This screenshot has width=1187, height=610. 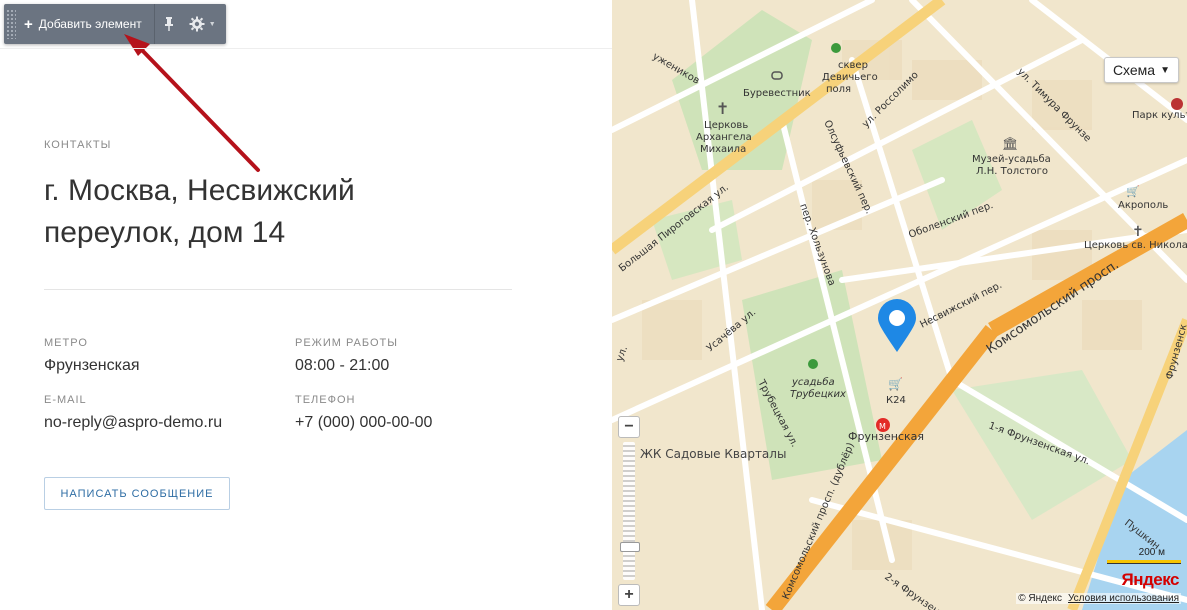 I want to click on pin-button, so click(x=169, y=24).